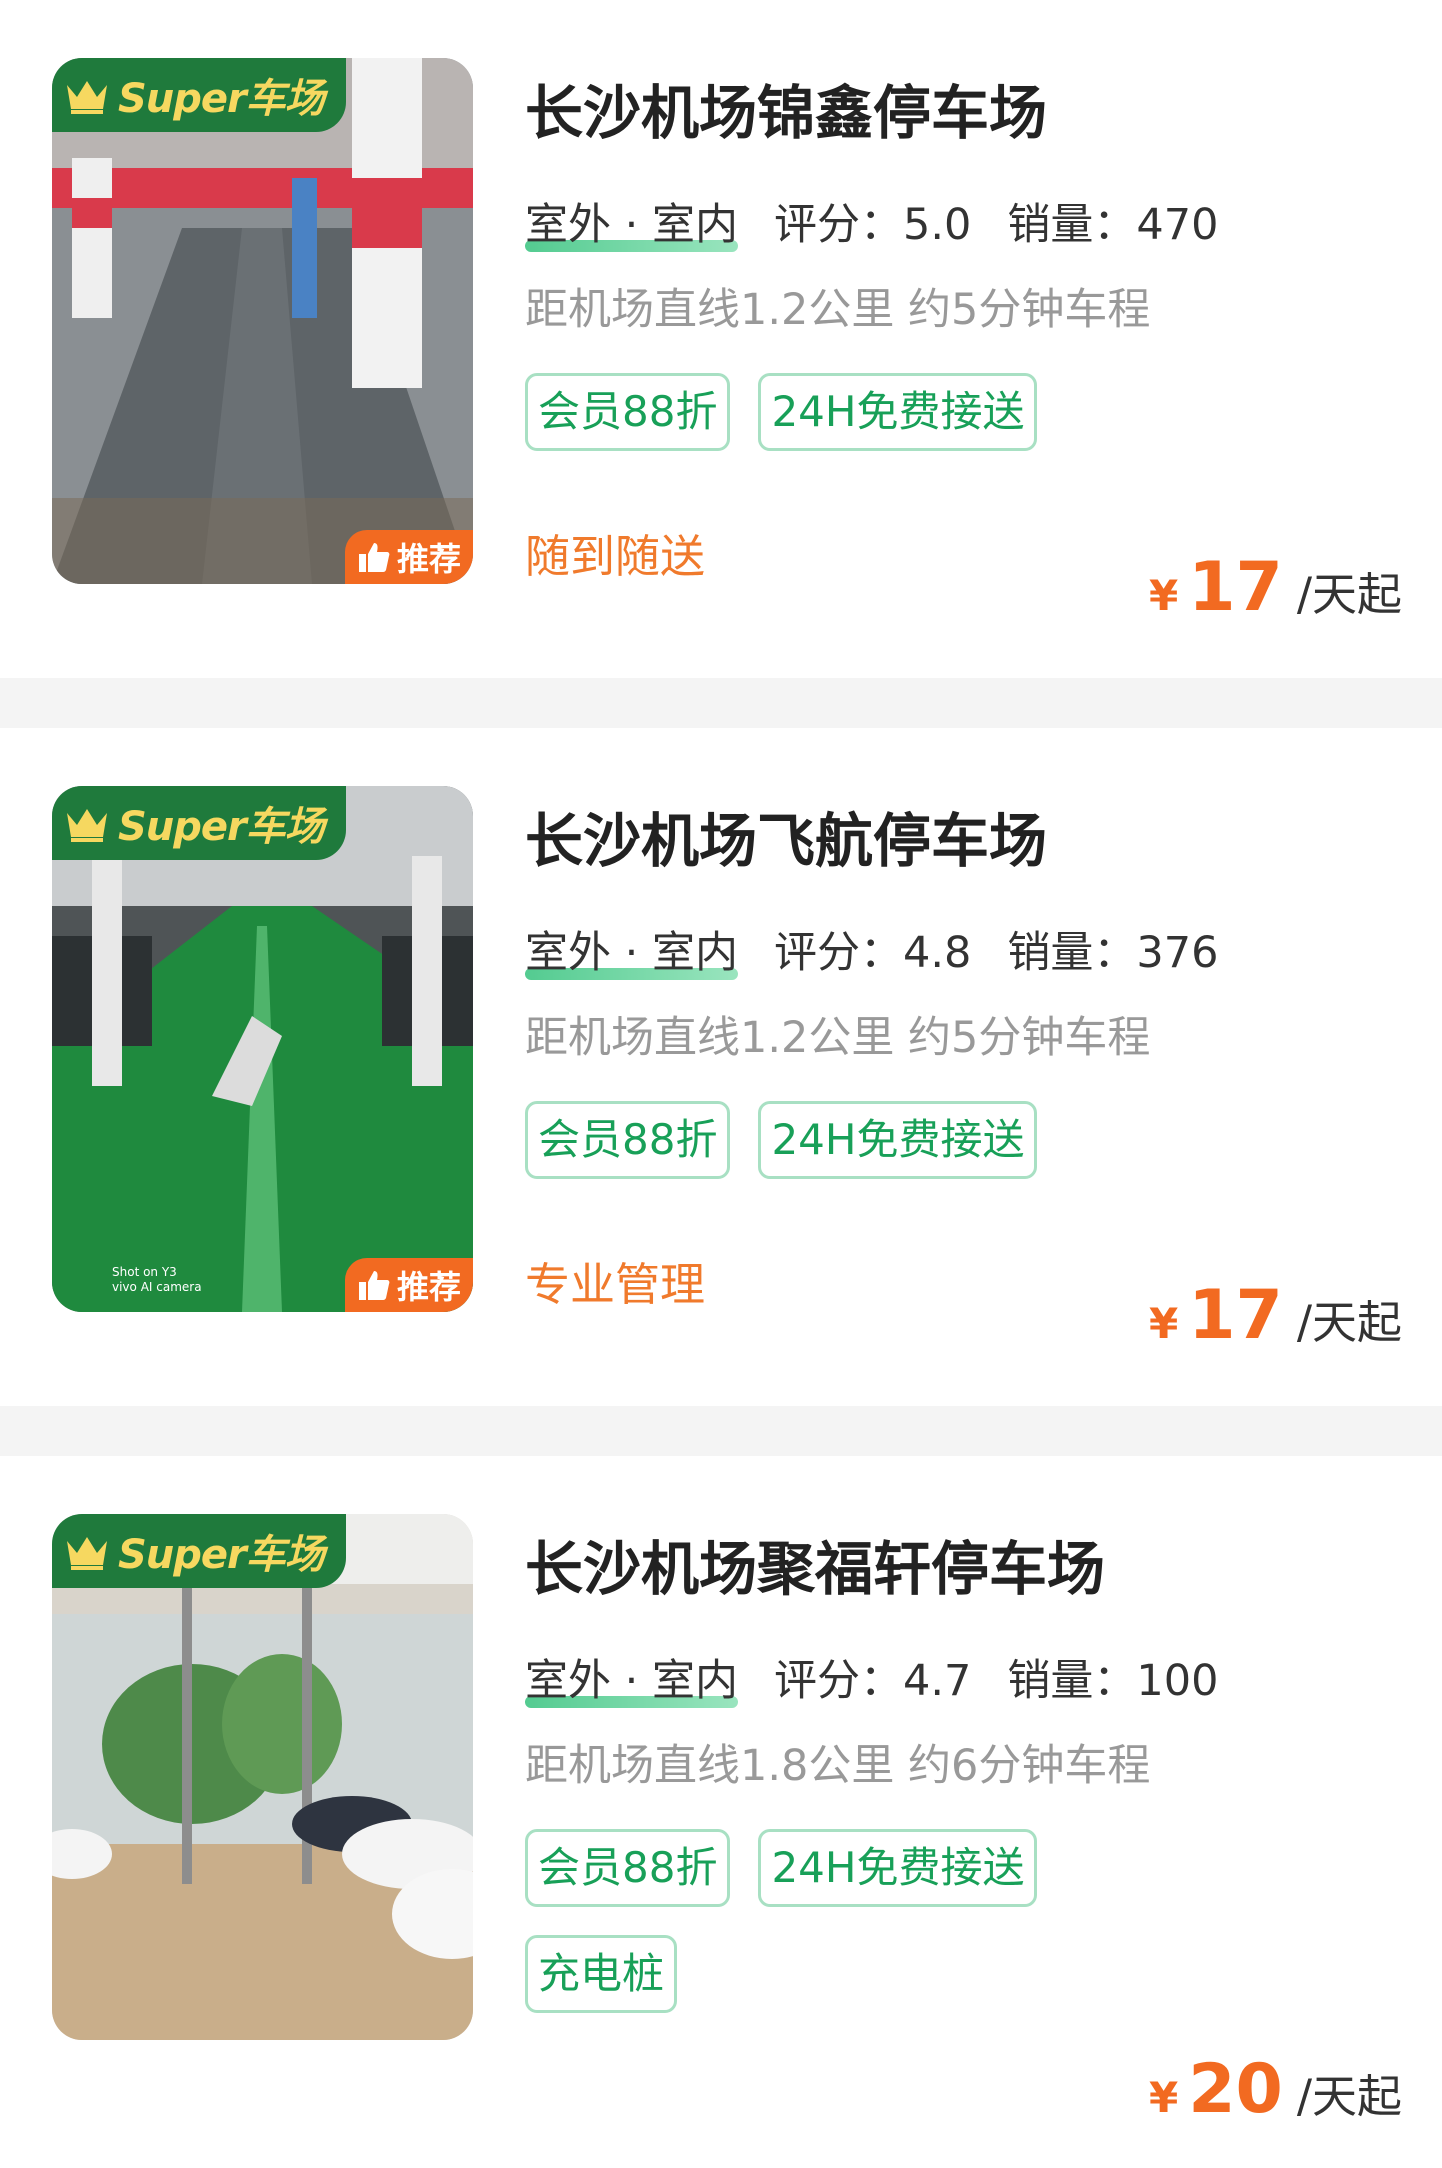 The height and width of the screenshot is (2168, 1442). Describe the element at coordinates (1177, 953) in the screenshot. I see `sales-value: 376` at that location.